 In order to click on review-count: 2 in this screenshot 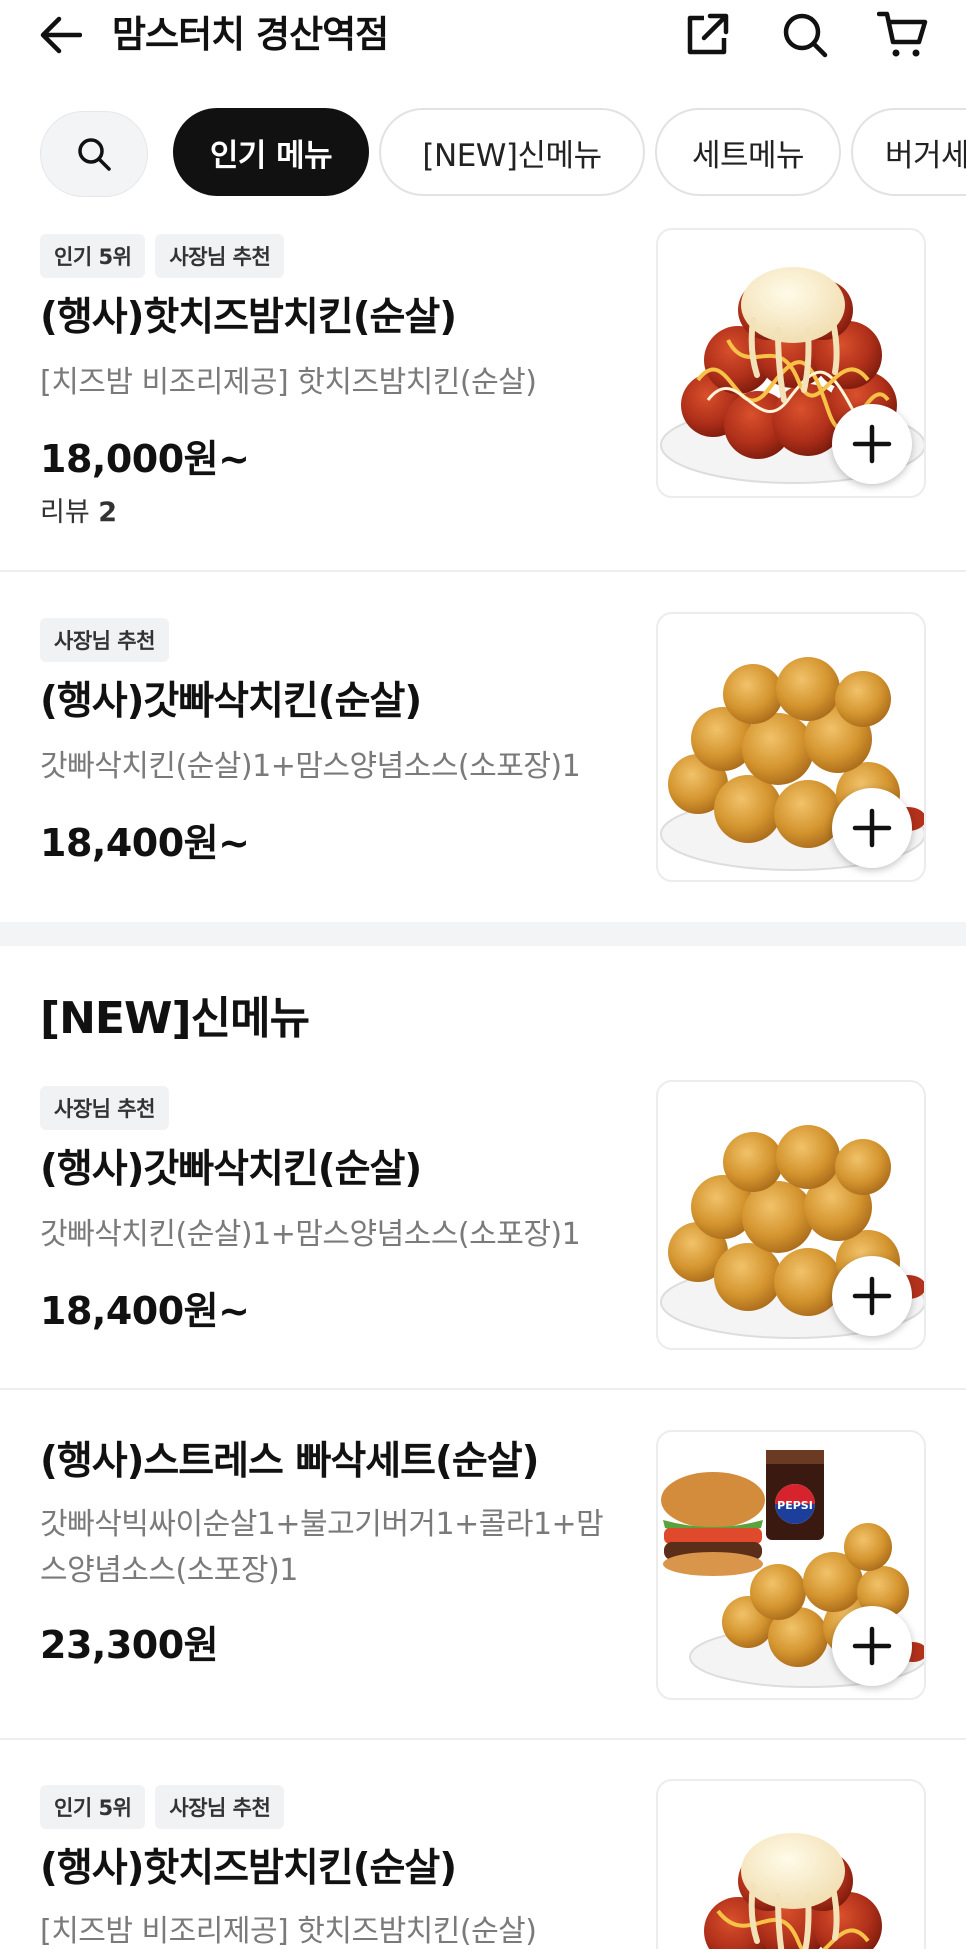, I will do `click(108, 512)`.